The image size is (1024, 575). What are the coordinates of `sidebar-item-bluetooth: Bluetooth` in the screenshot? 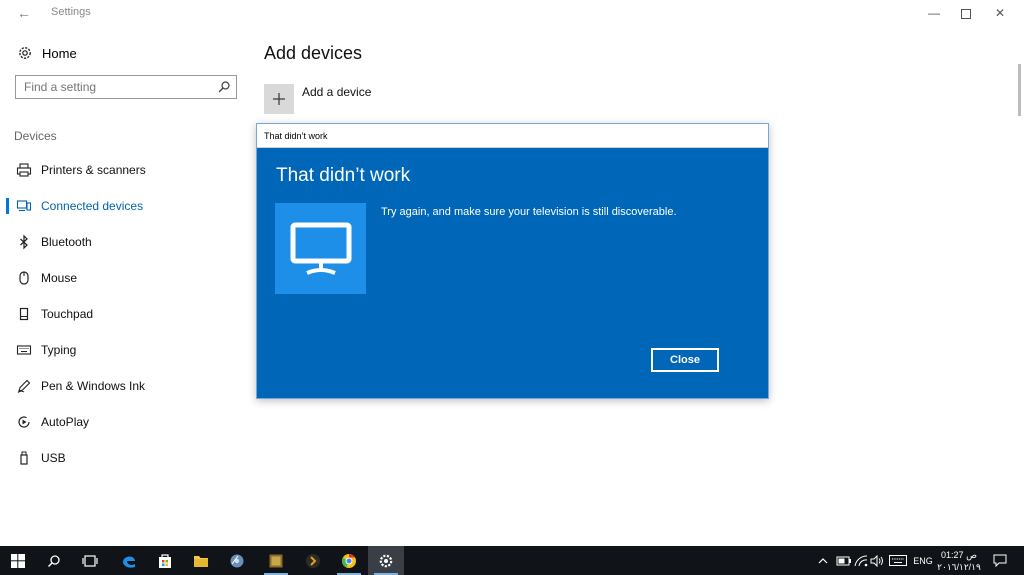 It's located at (125, 242).